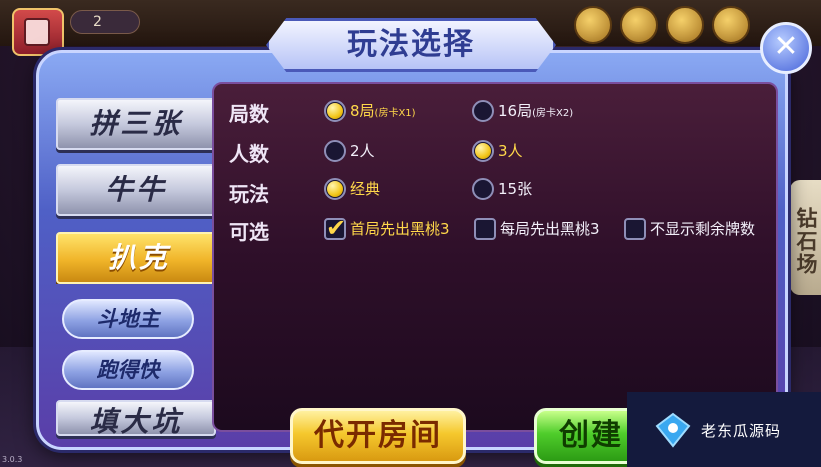  I want to click on radio-16-rounds, so click(483, 111).